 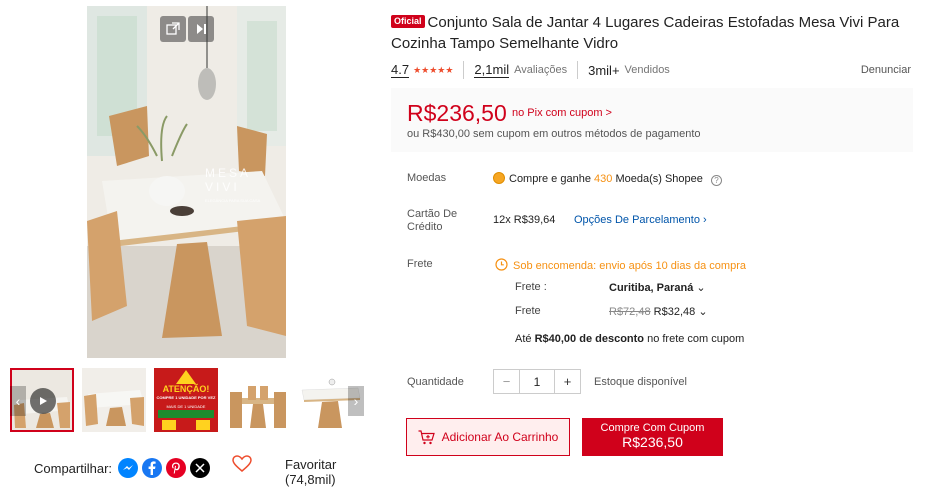 What do you see at coordinates (886, 70) in the screenshot?
I see `report-link: Denunciar` at bounding box center [886, 70].